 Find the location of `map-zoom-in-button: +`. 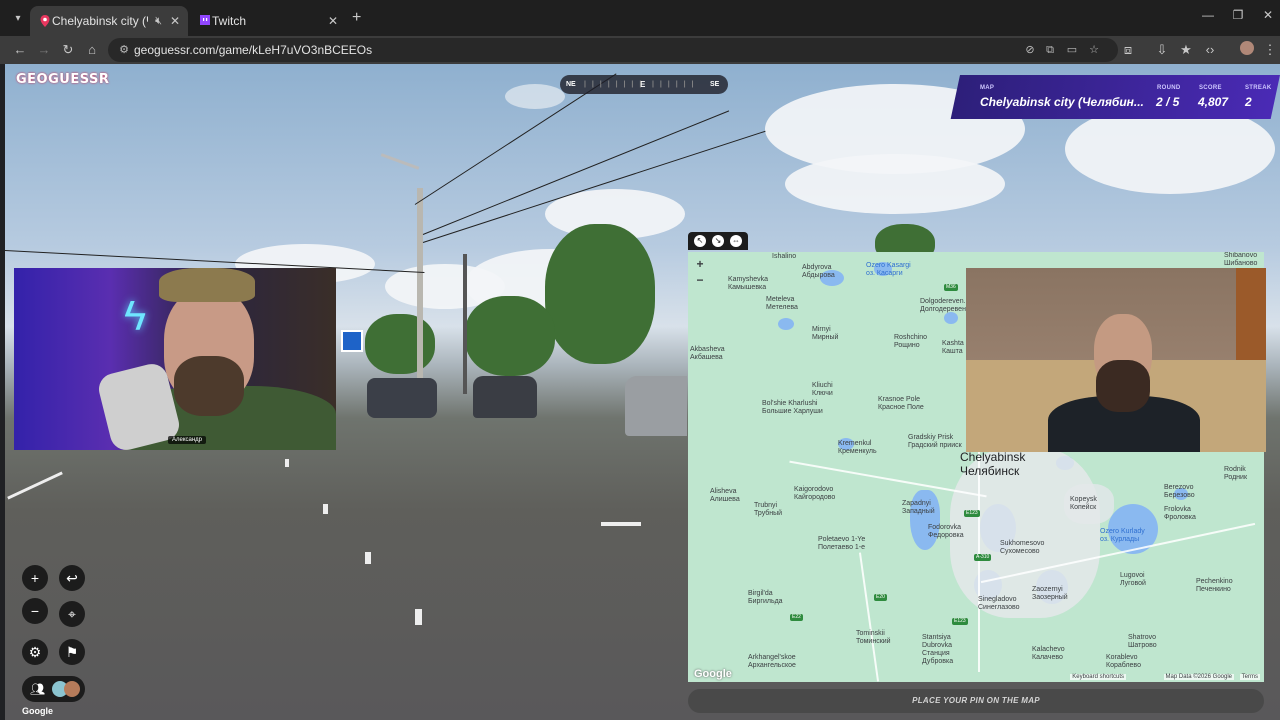

map-zoom-in-button: + is located at coordinates (700, 264).